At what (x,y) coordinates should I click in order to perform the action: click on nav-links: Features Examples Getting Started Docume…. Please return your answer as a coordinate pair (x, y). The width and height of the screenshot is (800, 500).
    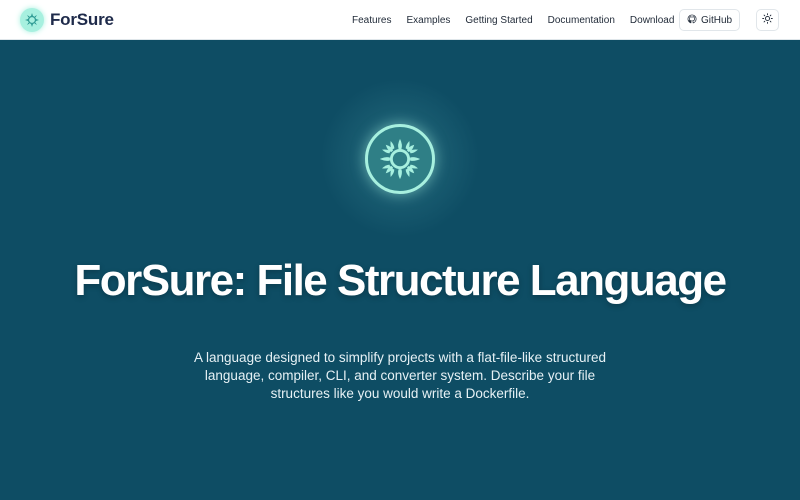
    Looking at the image, I should click on (520, 20).